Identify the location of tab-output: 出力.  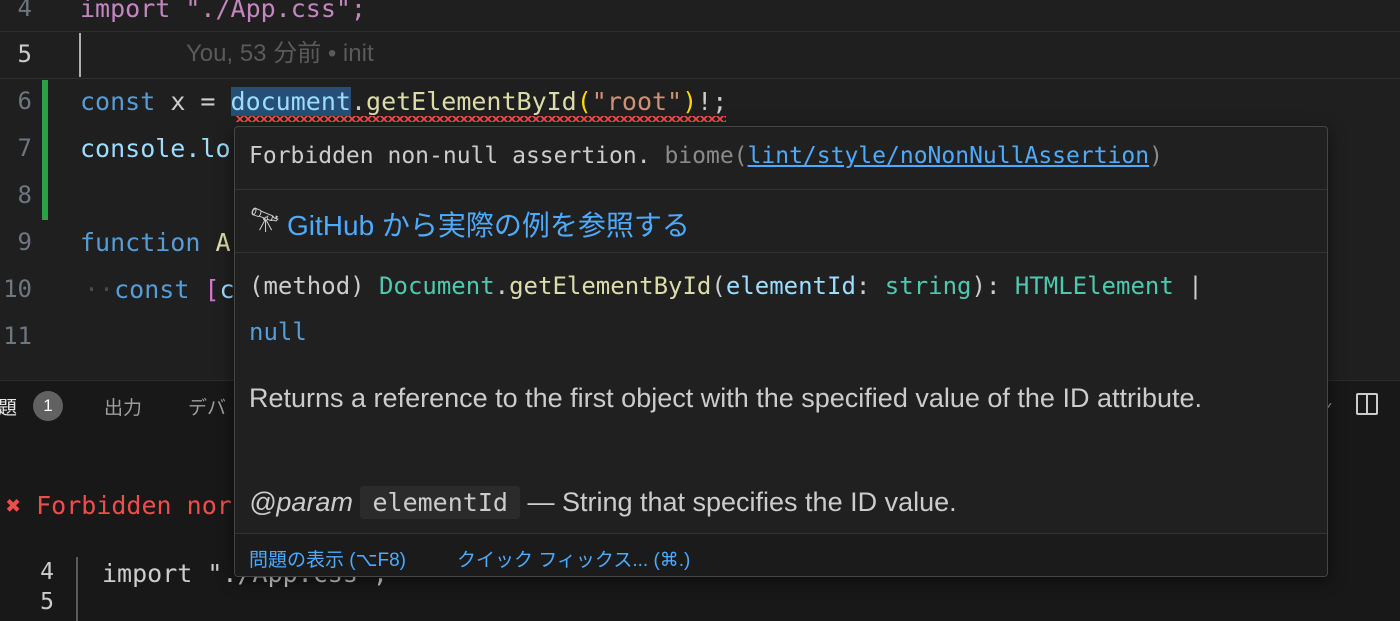
(123, 406).